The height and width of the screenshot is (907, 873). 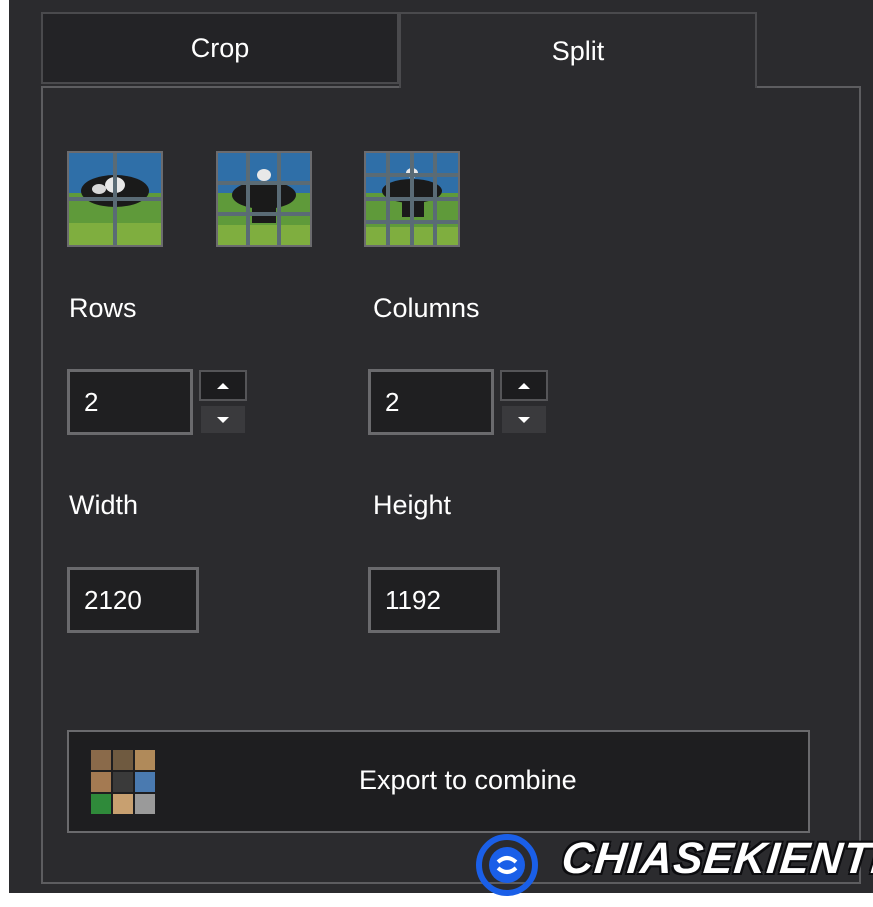 What do you see at coordinates (223, 403) in the screenshot?
I see `rows-stepper` at bounding box center [223, 403].